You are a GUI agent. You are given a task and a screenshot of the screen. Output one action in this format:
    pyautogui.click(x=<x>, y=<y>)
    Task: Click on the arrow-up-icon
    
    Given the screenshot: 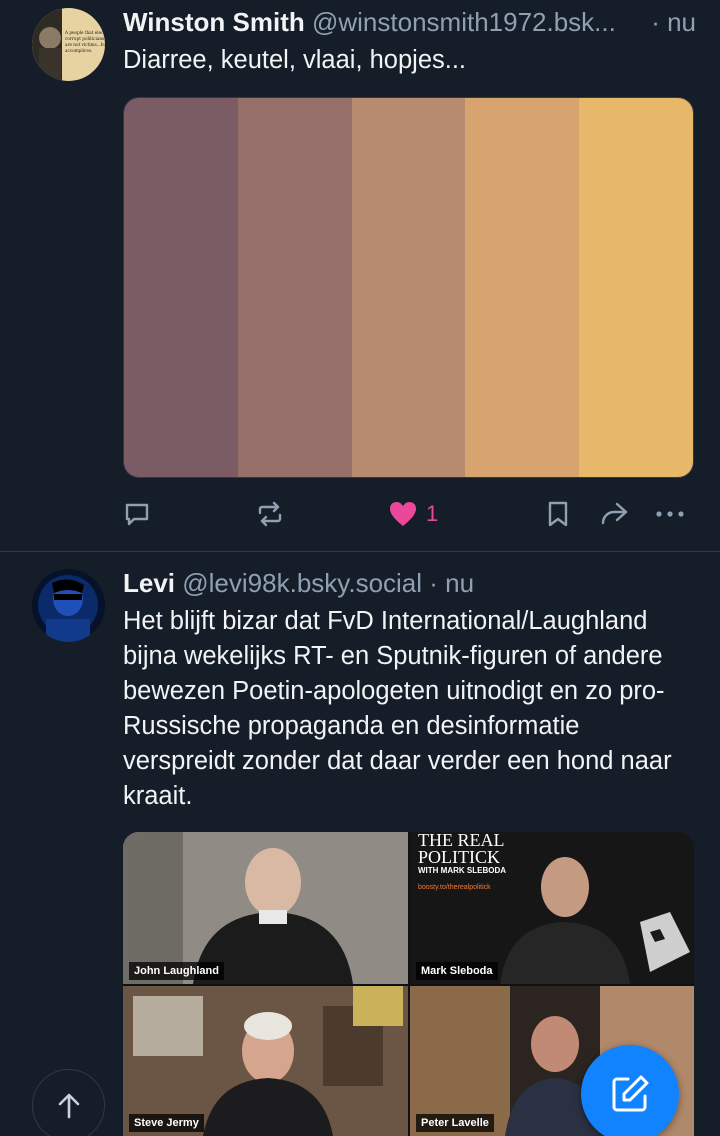 What is the action you would take?
    pyautogui.click(x=68, y=1105)
    